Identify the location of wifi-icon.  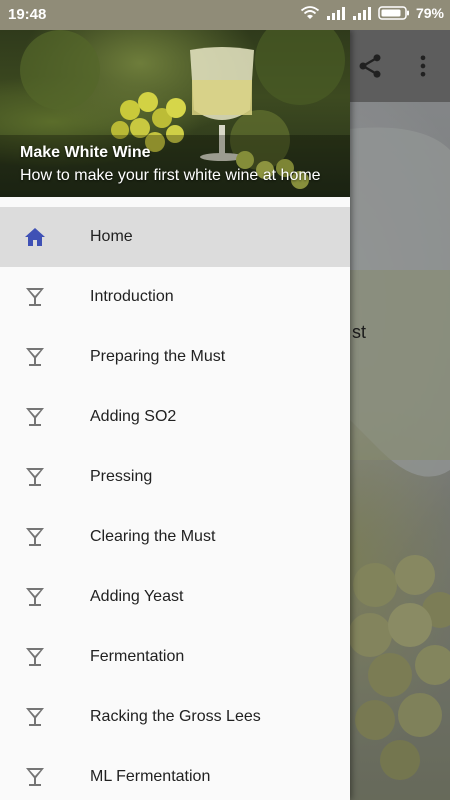
(310, 12).